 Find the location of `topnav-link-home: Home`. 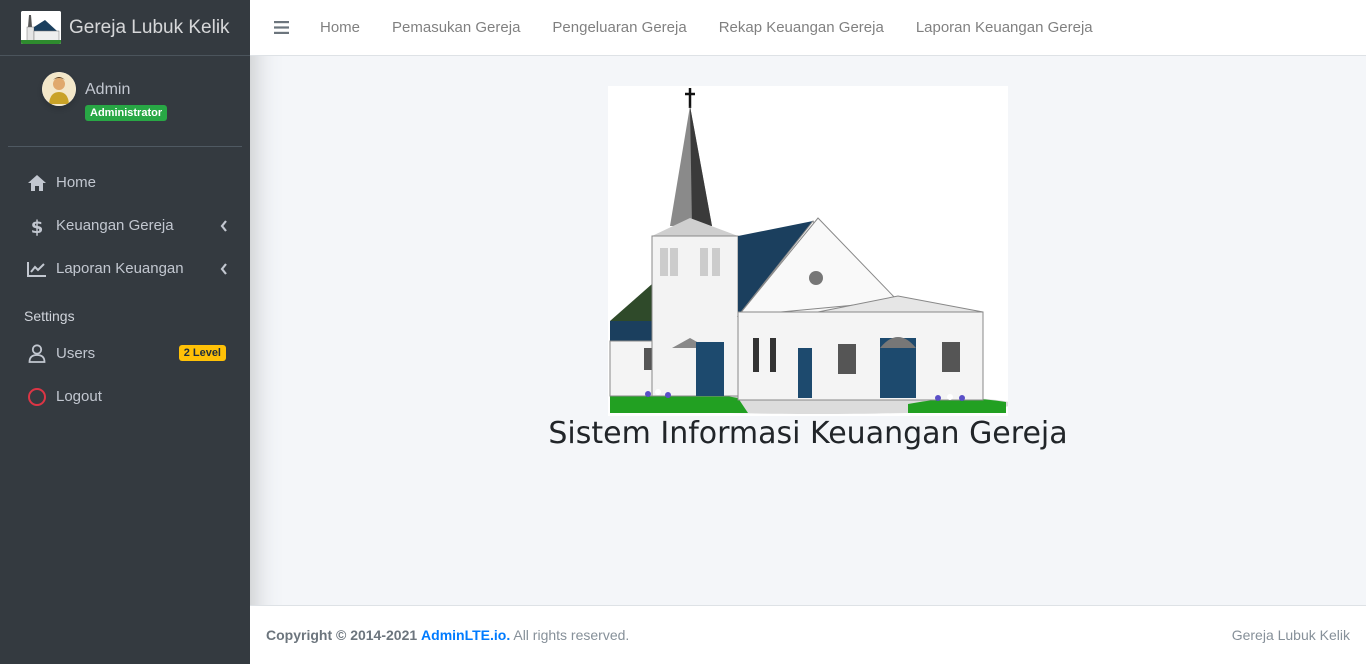

topnav-link-home: Home is located at coordinates (340, 27).